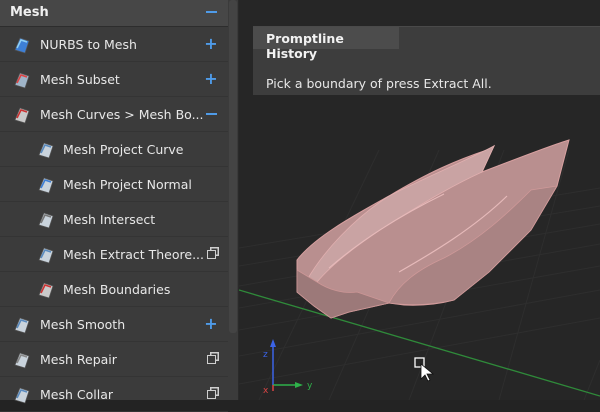 The width and height of the screenshot is (600, 412). I want to click on mesh-intersect-icon, so click(46, 220).